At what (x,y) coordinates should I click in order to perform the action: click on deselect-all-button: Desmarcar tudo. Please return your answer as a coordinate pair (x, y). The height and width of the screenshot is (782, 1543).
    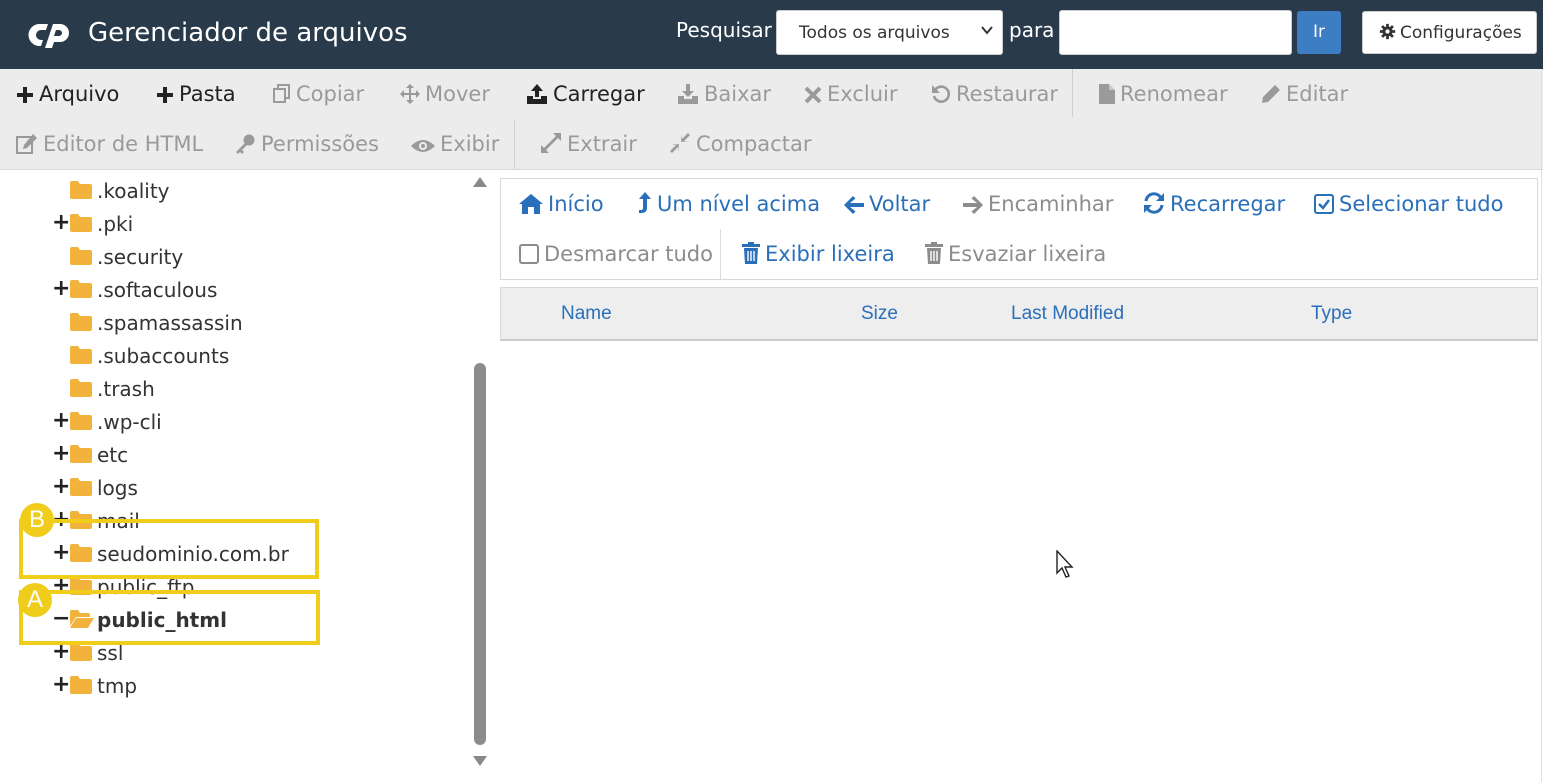
    Looking at the image, I should click on (616, 254).